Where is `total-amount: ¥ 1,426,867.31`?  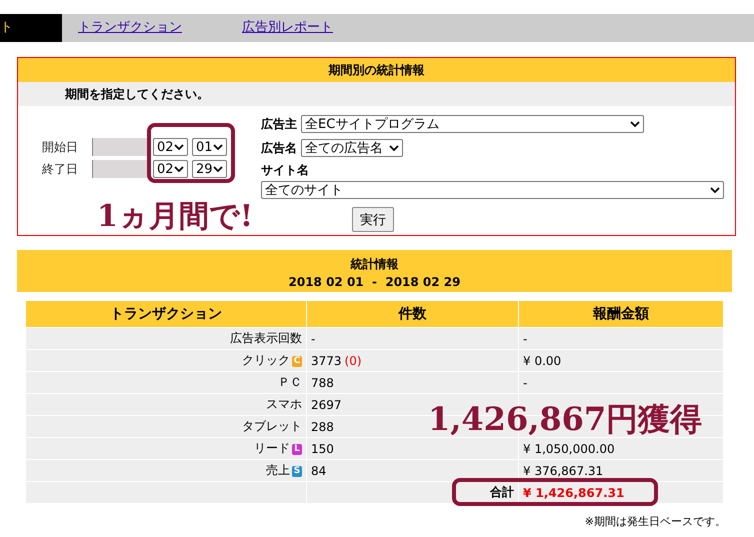
total-amount: ¥ 1,426,867.31 is located at coordinates (573, 493).